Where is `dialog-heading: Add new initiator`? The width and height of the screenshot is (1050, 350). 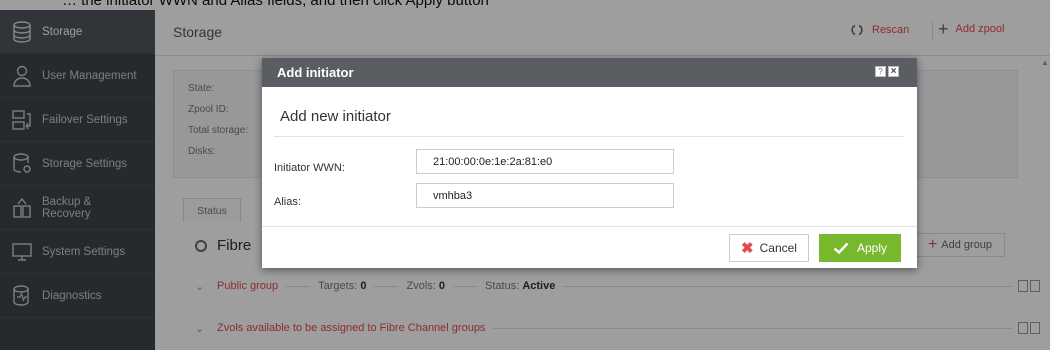
dialog-heading: Add new initiator is located at coordinates (335, 116).